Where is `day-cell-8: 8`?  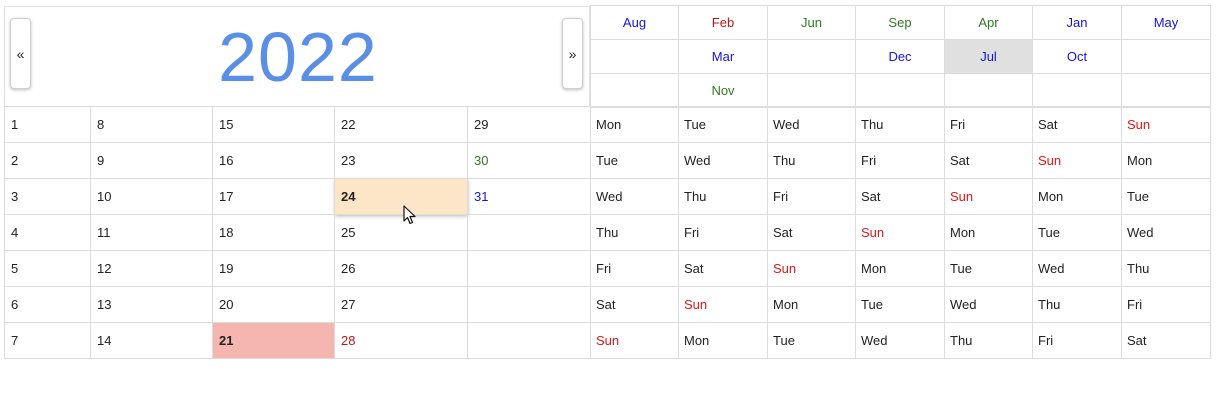
day-cell-8: 8 is located at coordinates (151, 124).